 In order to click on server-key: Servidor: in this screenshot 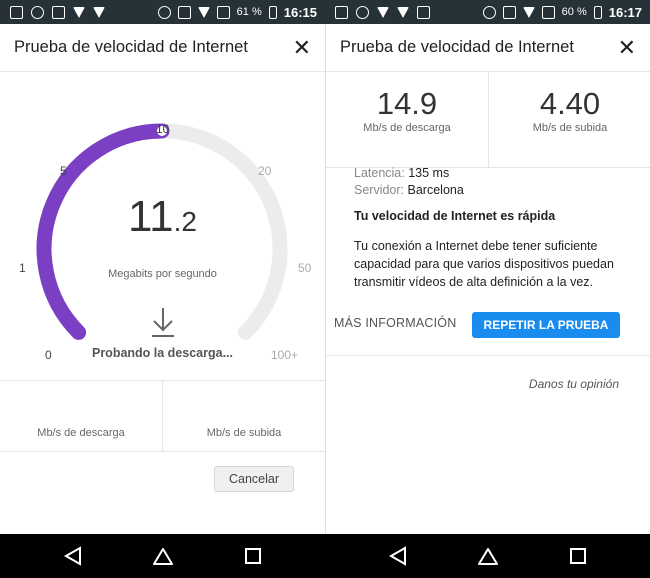, I will do `click(379, 190)`.